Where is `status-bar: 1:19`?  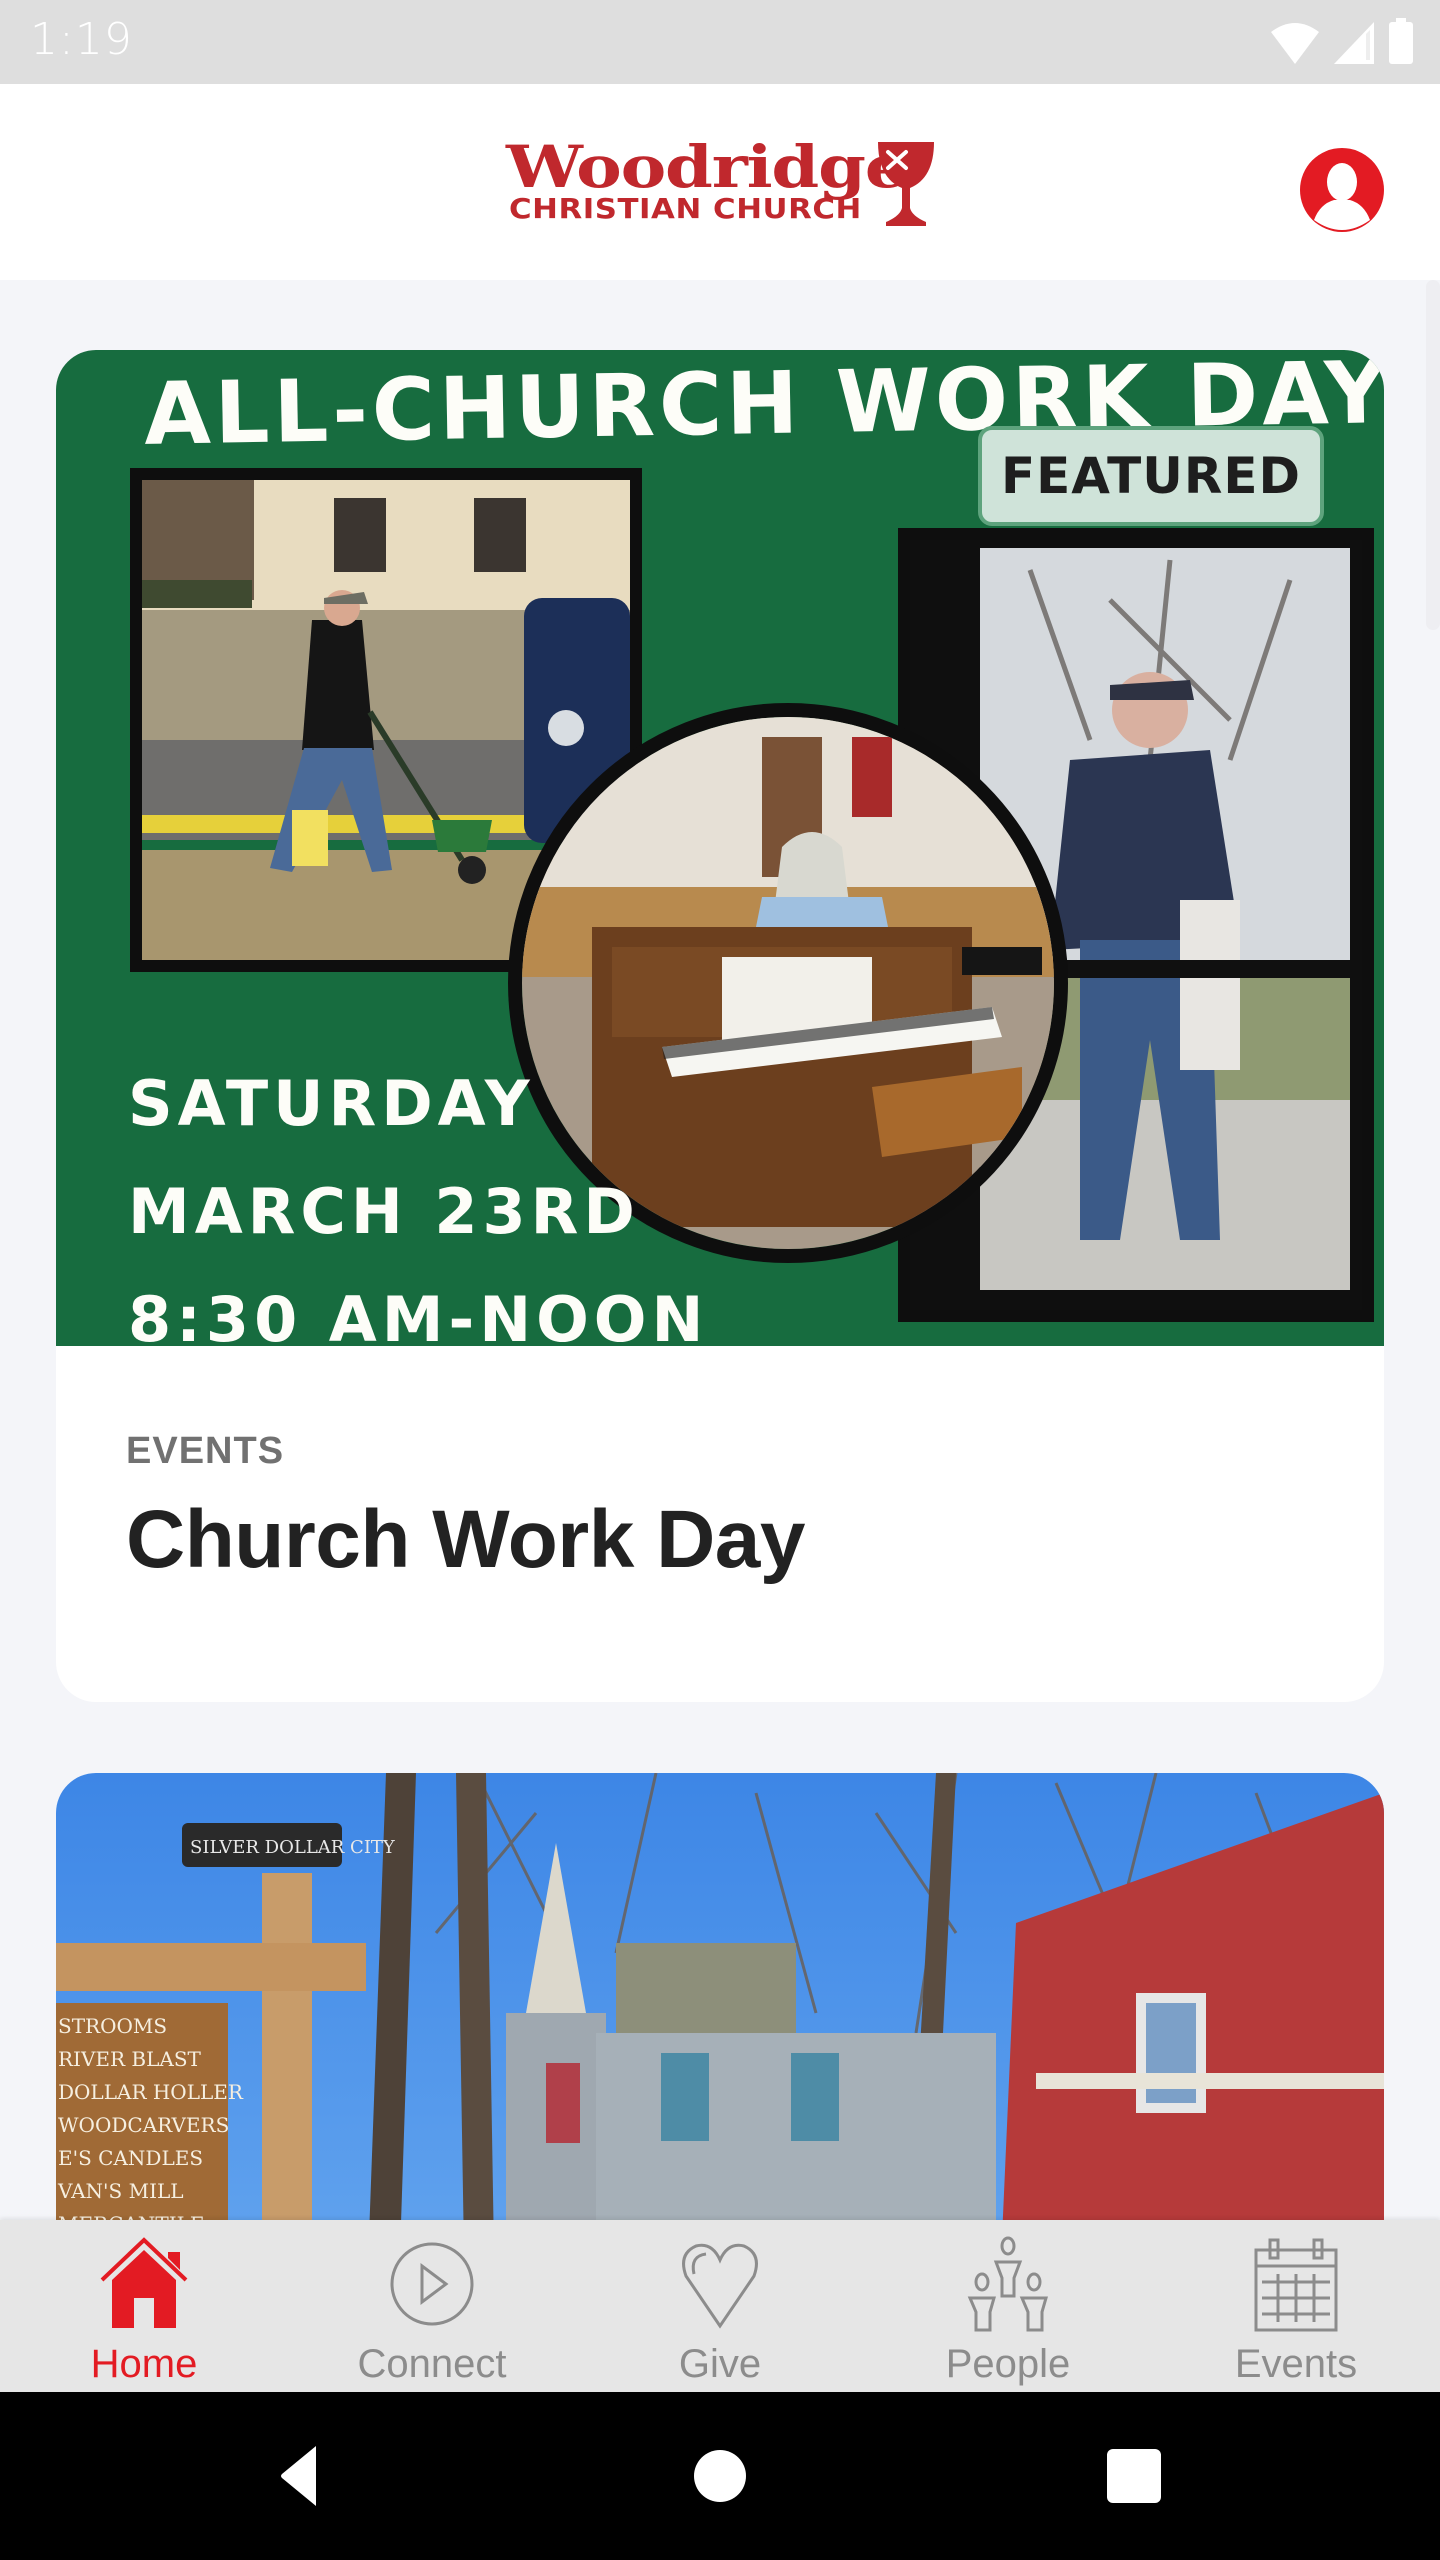 status-bar: 1:19 is located at coordinates (720, 42).